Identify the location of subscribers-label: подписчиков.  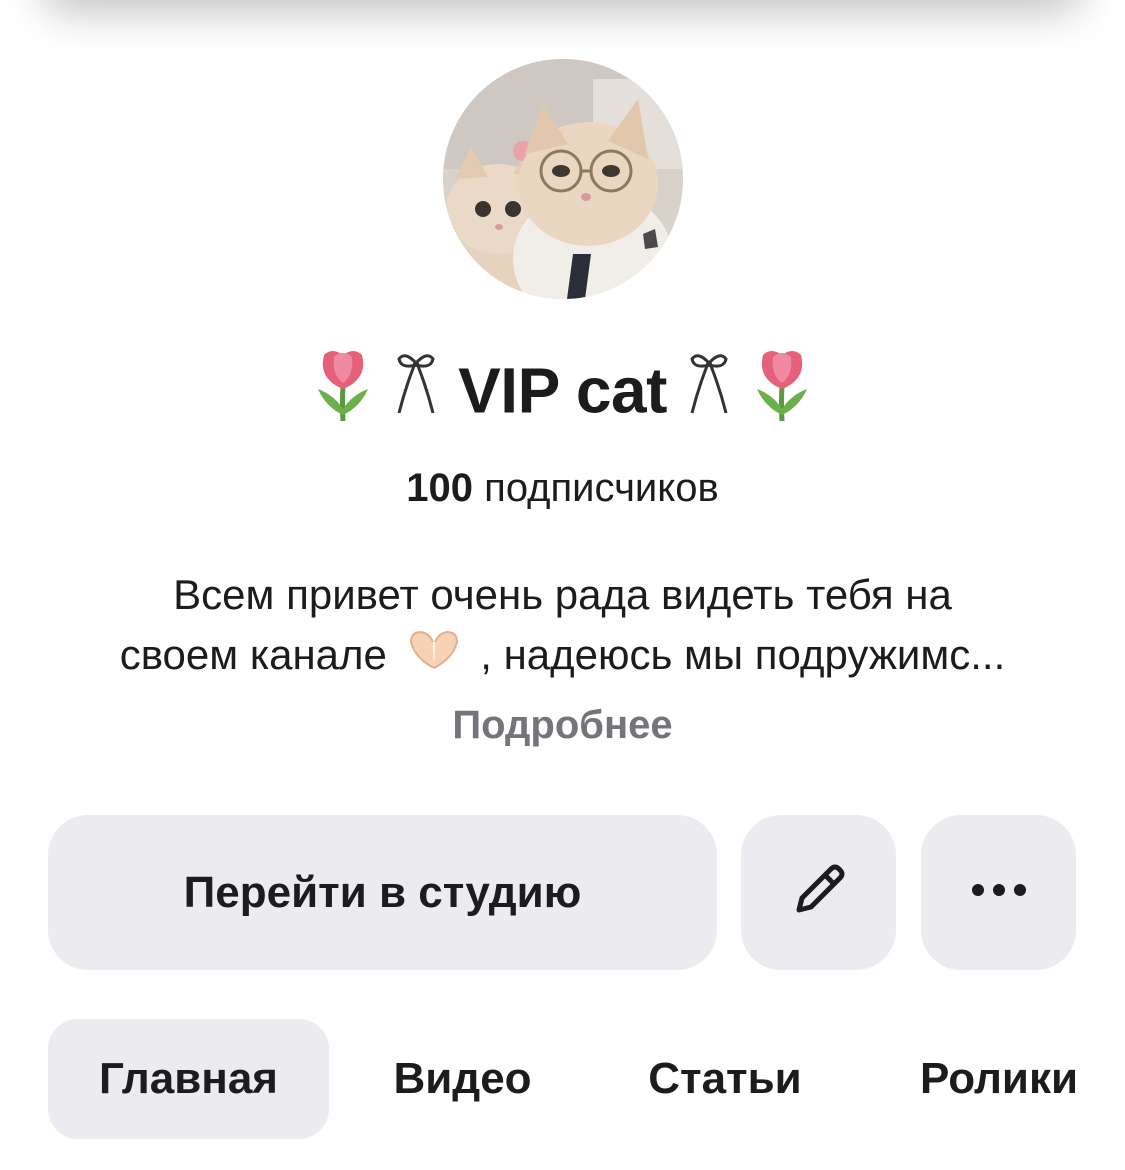
(601, 488).